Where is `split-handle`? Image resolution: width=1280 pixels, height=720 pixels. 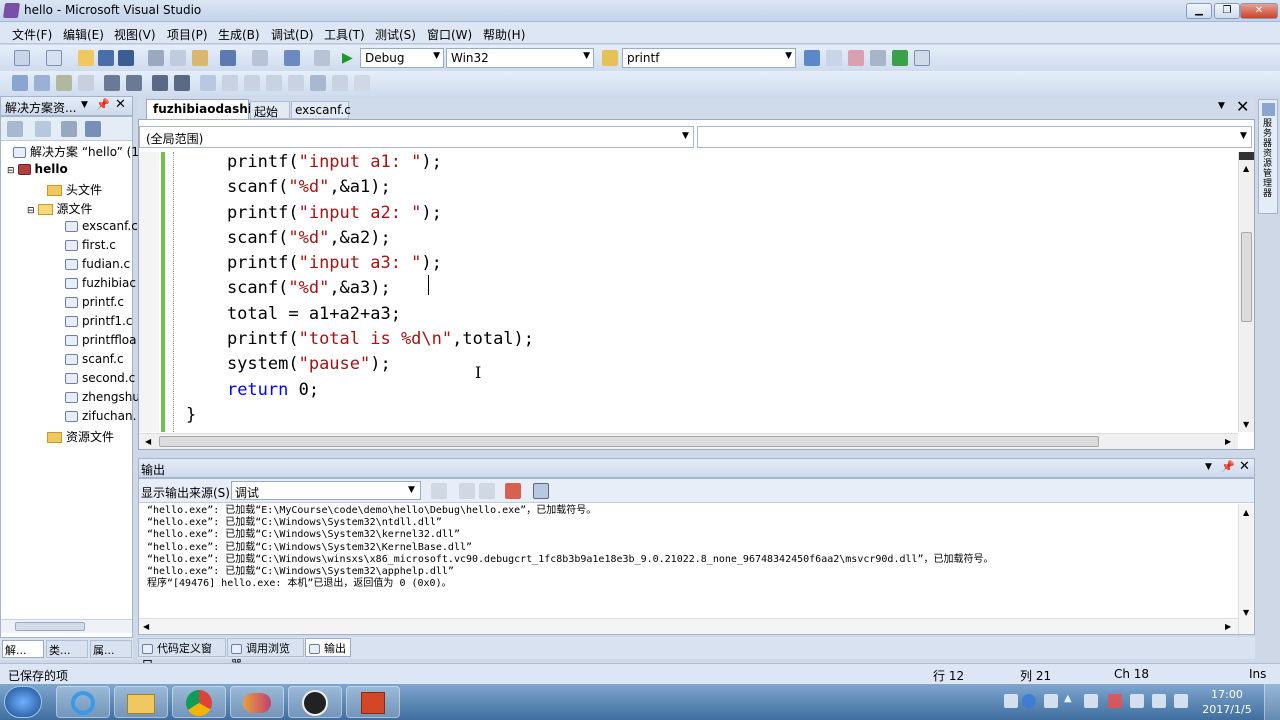 split-handle is located at coordinates (1246, 156).